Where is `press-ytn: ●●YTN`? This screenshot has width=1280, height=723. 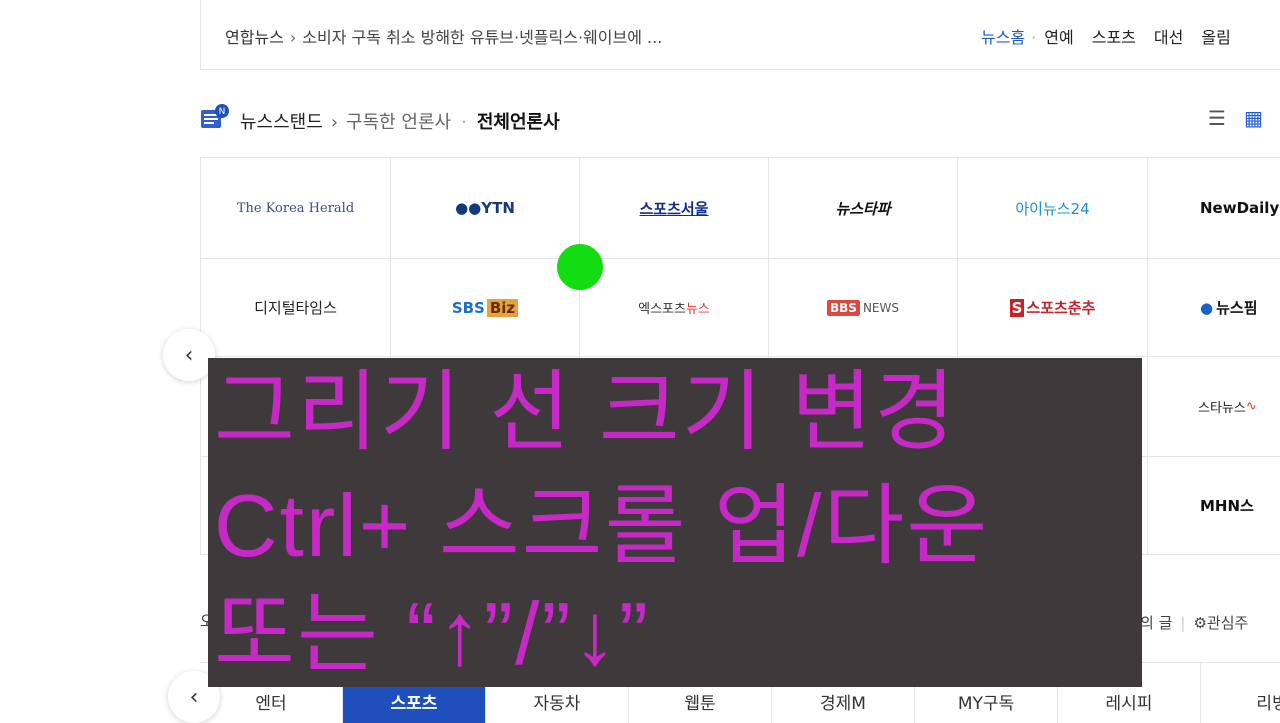
press-ytn: ●●YTN is located at coordinates (485, 208).